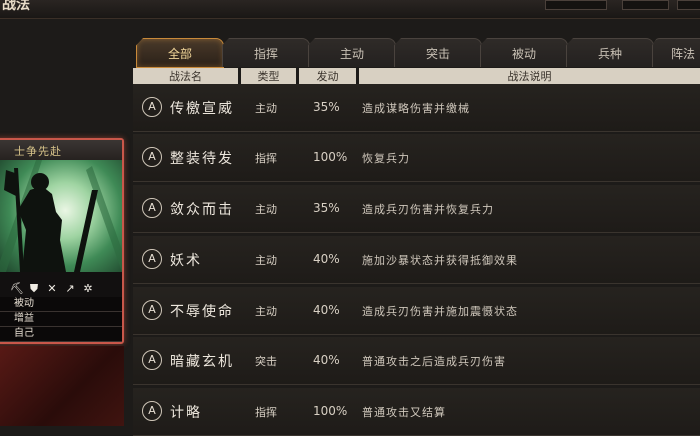 The height and width of the screenshot is (436, 700). Describe the element at coordinates (61, 304) in the screenshot. I see `tag-passive: 被动` at that location.